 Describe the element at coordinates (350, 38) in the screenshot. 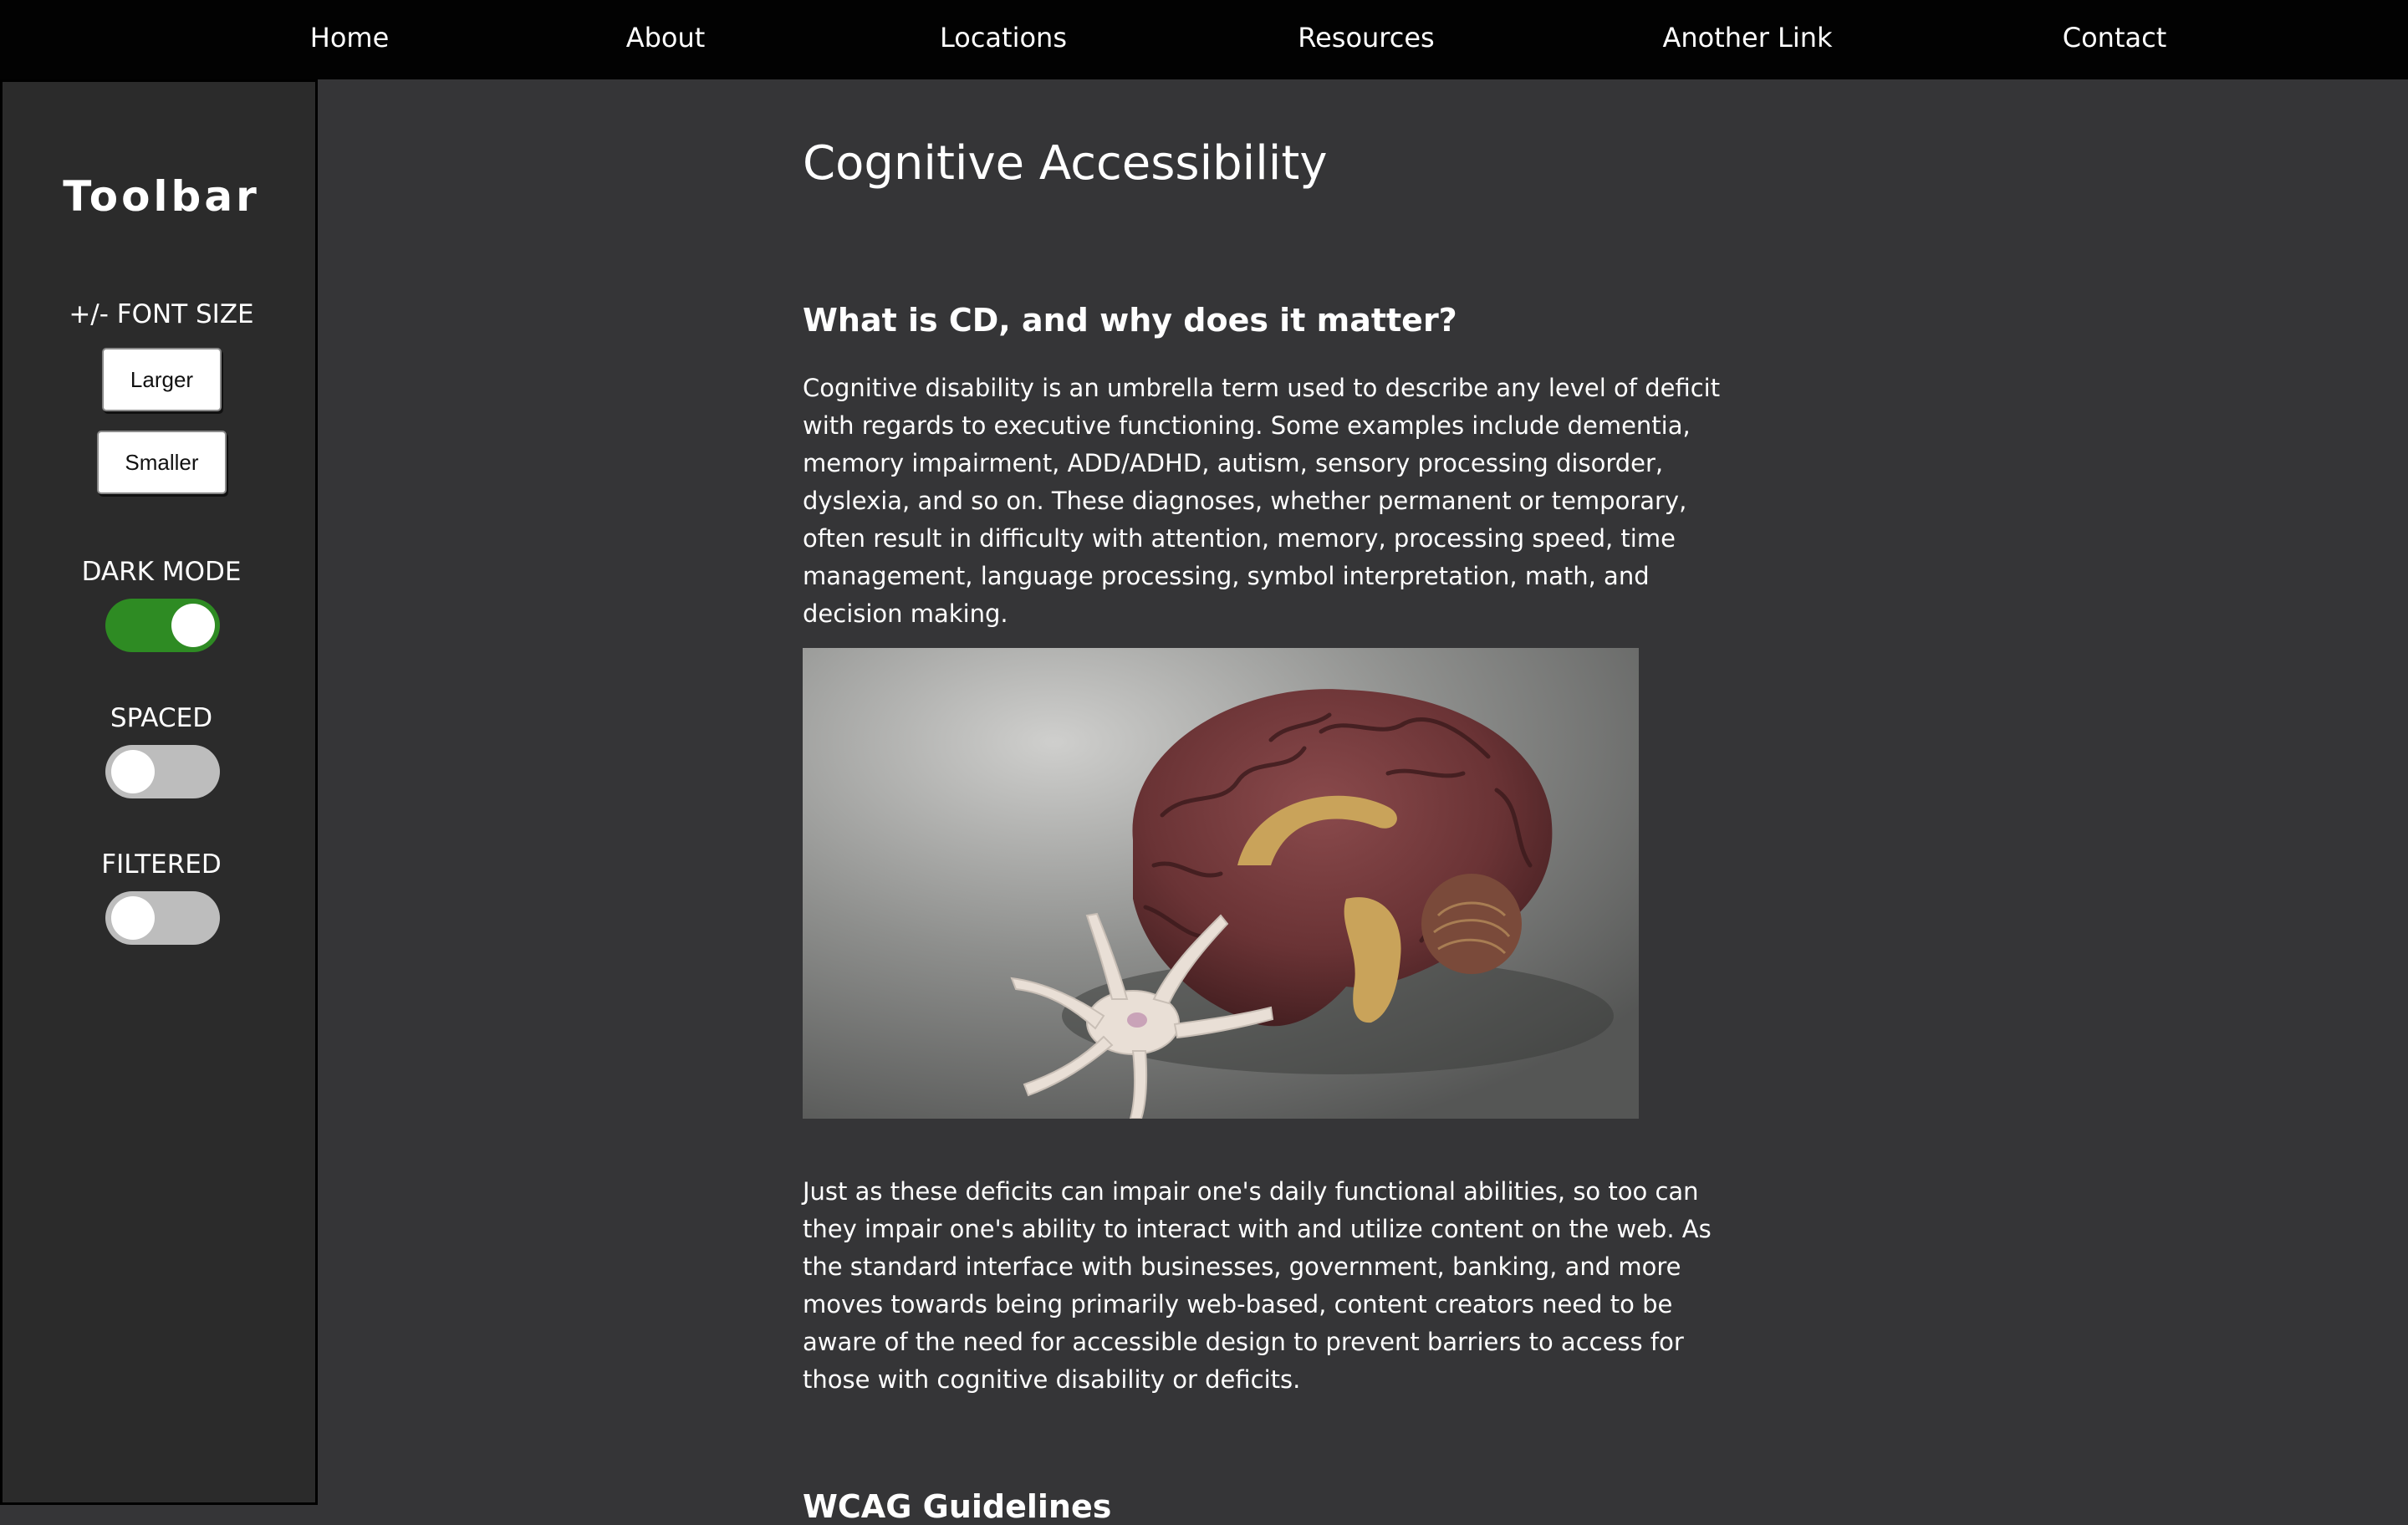

I see `nav-link-home: Home` at that location.